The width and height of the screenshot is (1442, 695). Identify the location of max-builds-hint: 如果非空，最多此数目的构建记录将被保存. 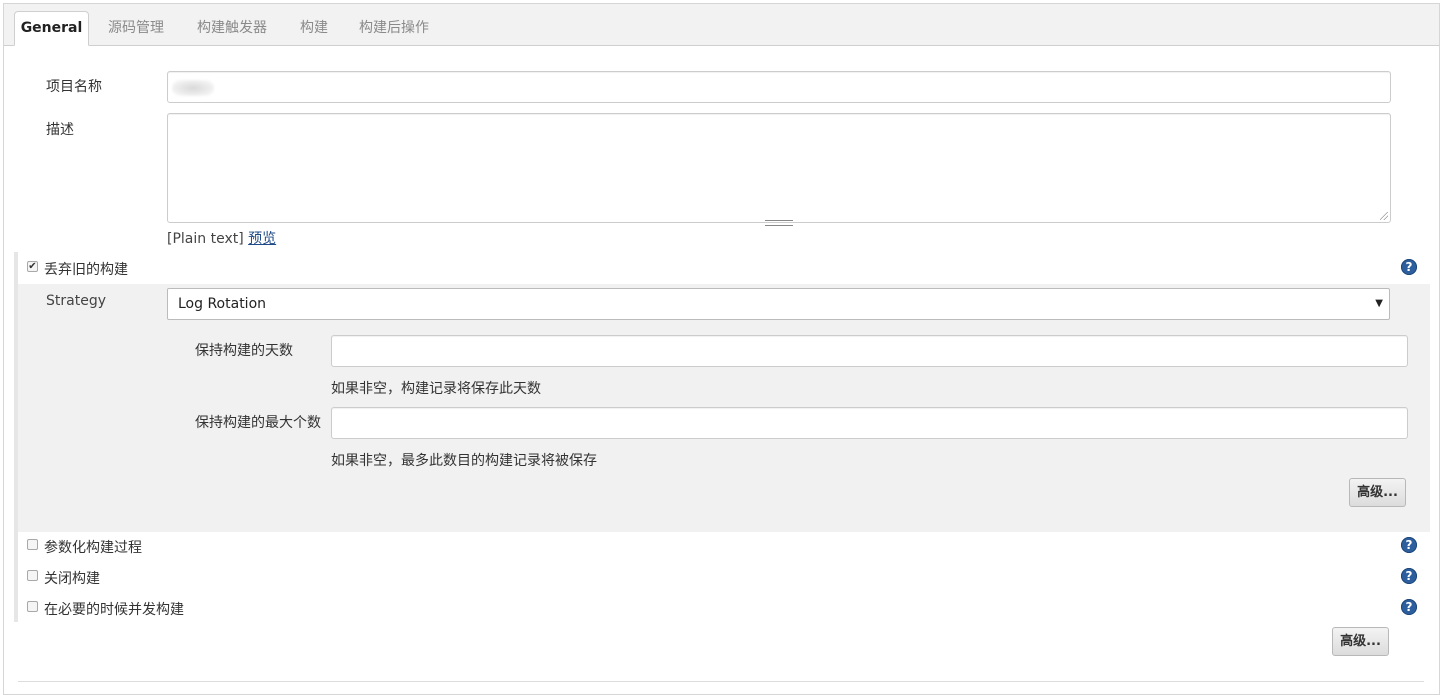
(464, 461).